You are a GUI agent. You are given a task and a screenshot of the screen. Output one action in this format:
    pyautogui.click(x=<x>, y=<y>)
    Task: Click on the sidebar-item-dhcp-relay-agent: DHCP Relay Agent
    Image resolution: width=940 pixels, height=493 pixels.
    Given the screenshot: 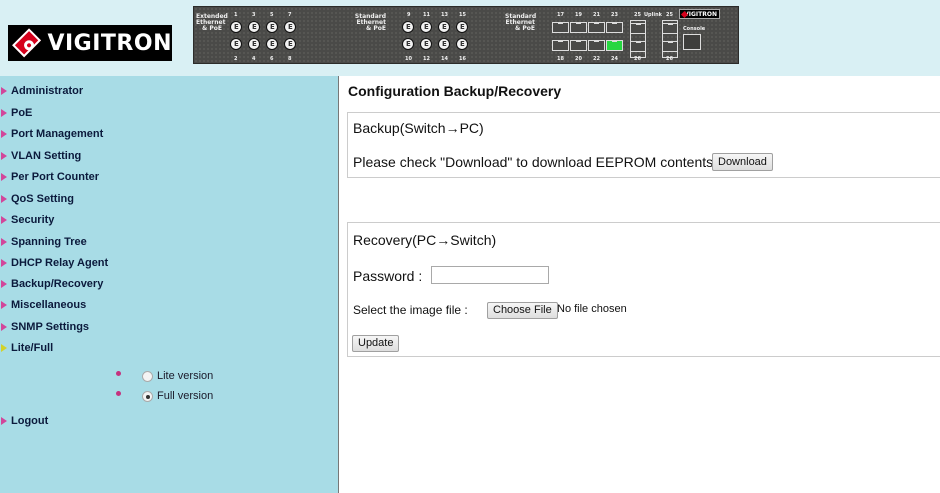 What is the action you would take?
    pyautogui.click(x=54, y=263)
    